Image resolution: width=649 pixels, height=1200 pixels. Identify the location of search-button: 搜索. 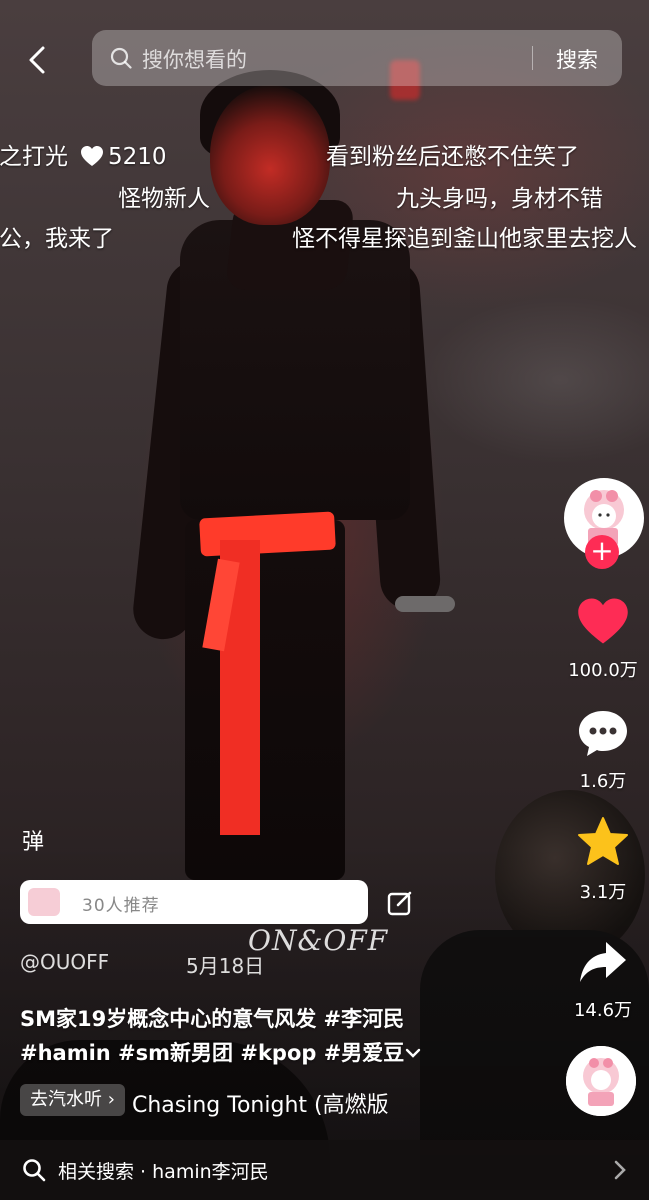
(577, 59).